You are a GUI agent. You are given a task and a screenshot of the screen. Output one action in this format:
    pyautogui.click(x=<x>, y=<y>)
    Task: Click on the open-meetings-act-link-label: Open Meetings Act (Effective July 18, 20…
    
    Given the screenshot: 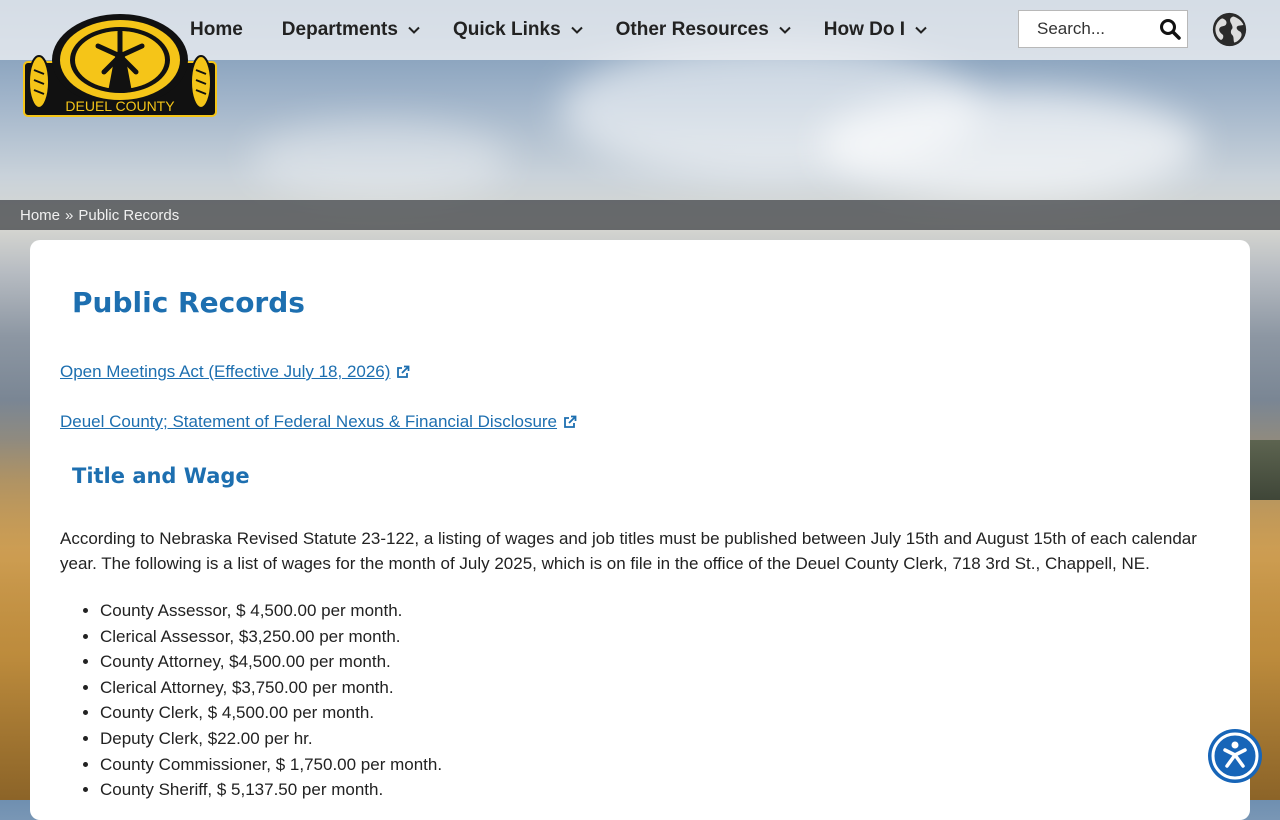 What is the action you would take?
    pyautogui.click(x=225, y=371)
    